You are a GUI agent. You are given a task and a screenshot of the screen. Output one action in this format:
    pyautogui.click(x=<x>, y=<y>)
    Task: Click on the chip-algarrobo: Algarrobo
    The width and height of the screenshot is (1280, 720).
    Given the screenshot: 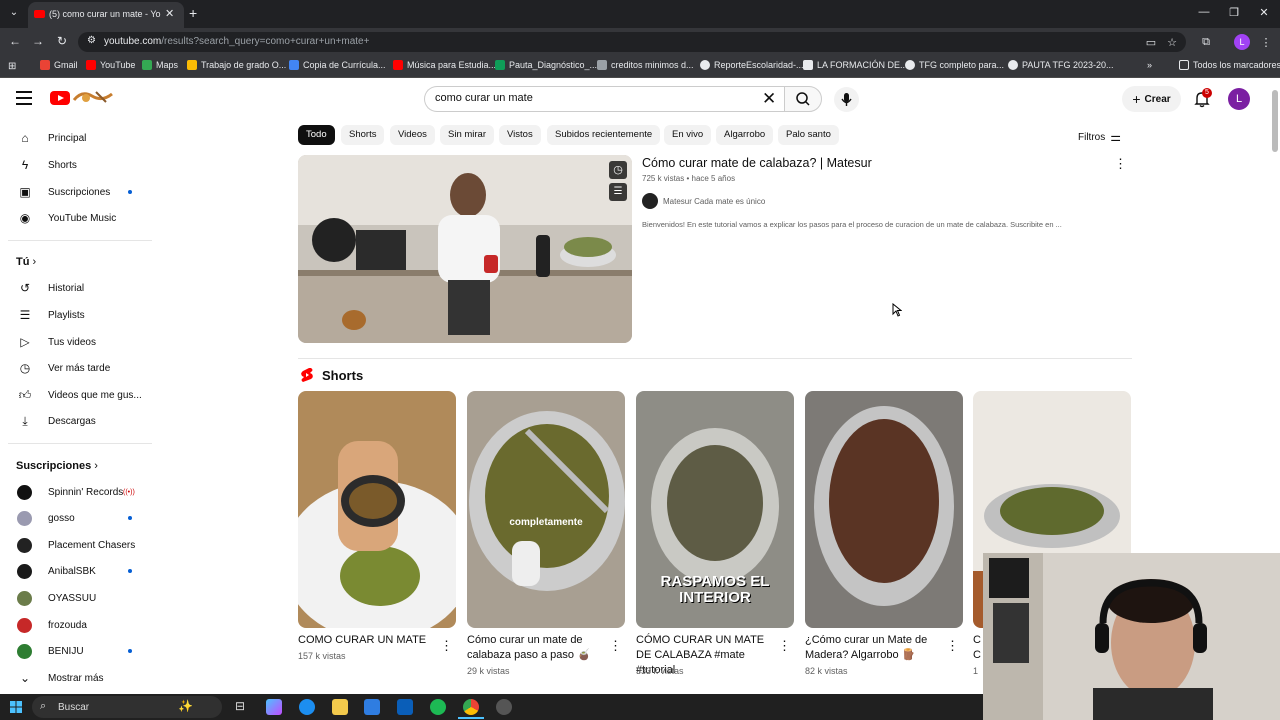 What is the action you would take?
    pyautogui.click(x=745, y=135)
    